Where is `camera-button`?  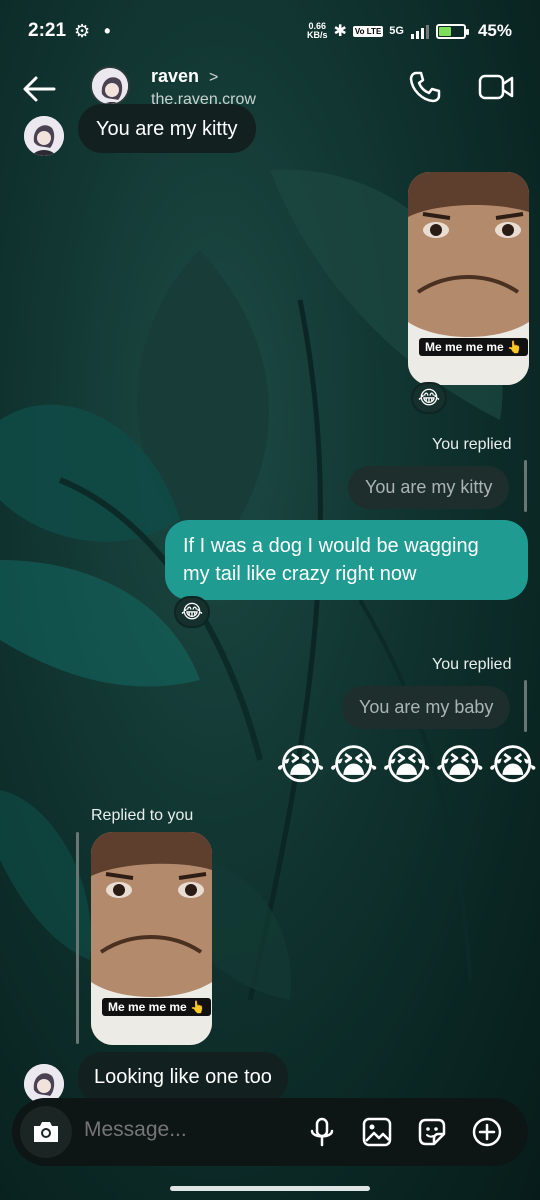 camera-button is located at coordinates (46, 1132).